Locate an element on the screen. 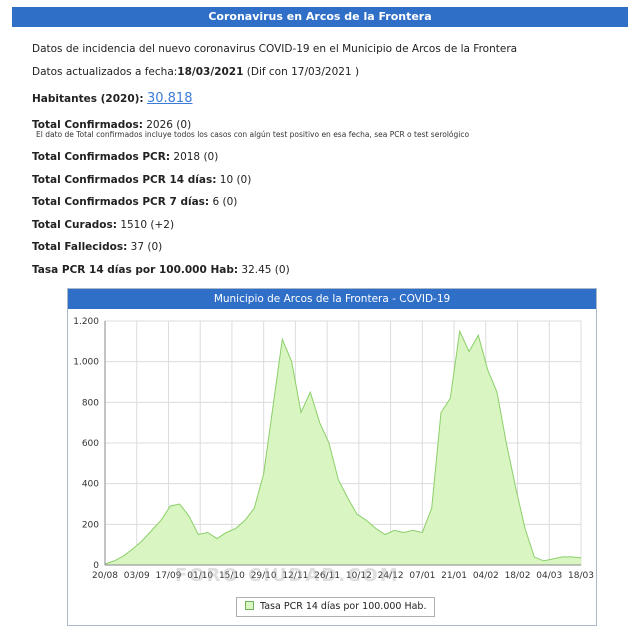  x-tick-label: 18/03 is located at coordinates (581, 576).